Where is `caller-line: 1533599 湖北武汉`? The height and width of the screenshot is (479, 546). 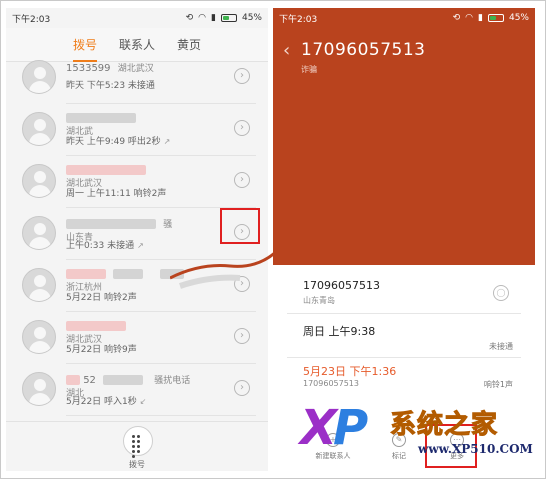 caller-line: 1533599 湖北武汉 is located at coordinates (110, 68).